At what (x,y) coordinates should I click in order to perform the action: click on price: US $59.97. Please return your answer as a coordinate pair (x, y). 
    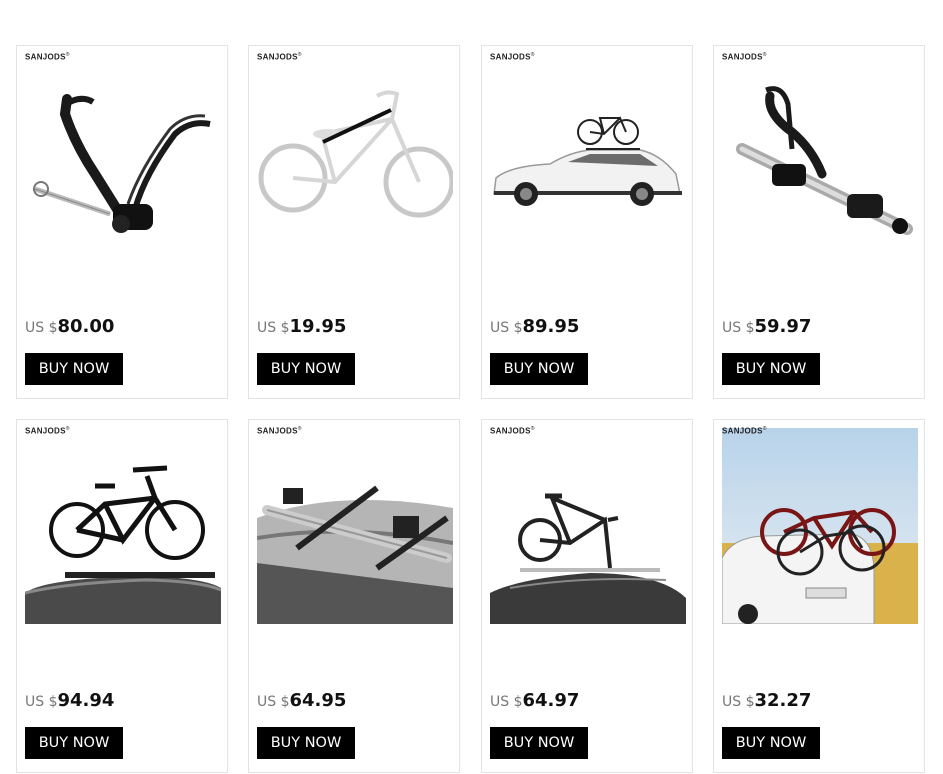
    Looking at the image, I should click on (766, 326).